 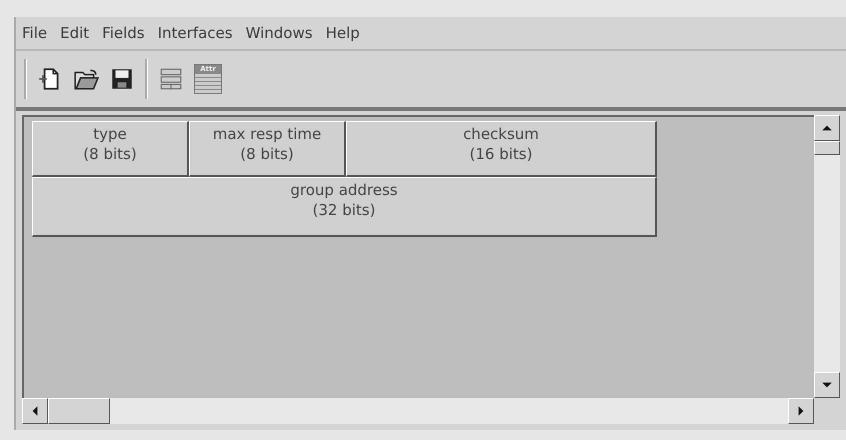 What do you see at coordinates (501, 149) in the screenshot?
I see `packet-field: checksum (16 bits)` at bounding box center [501, 149].